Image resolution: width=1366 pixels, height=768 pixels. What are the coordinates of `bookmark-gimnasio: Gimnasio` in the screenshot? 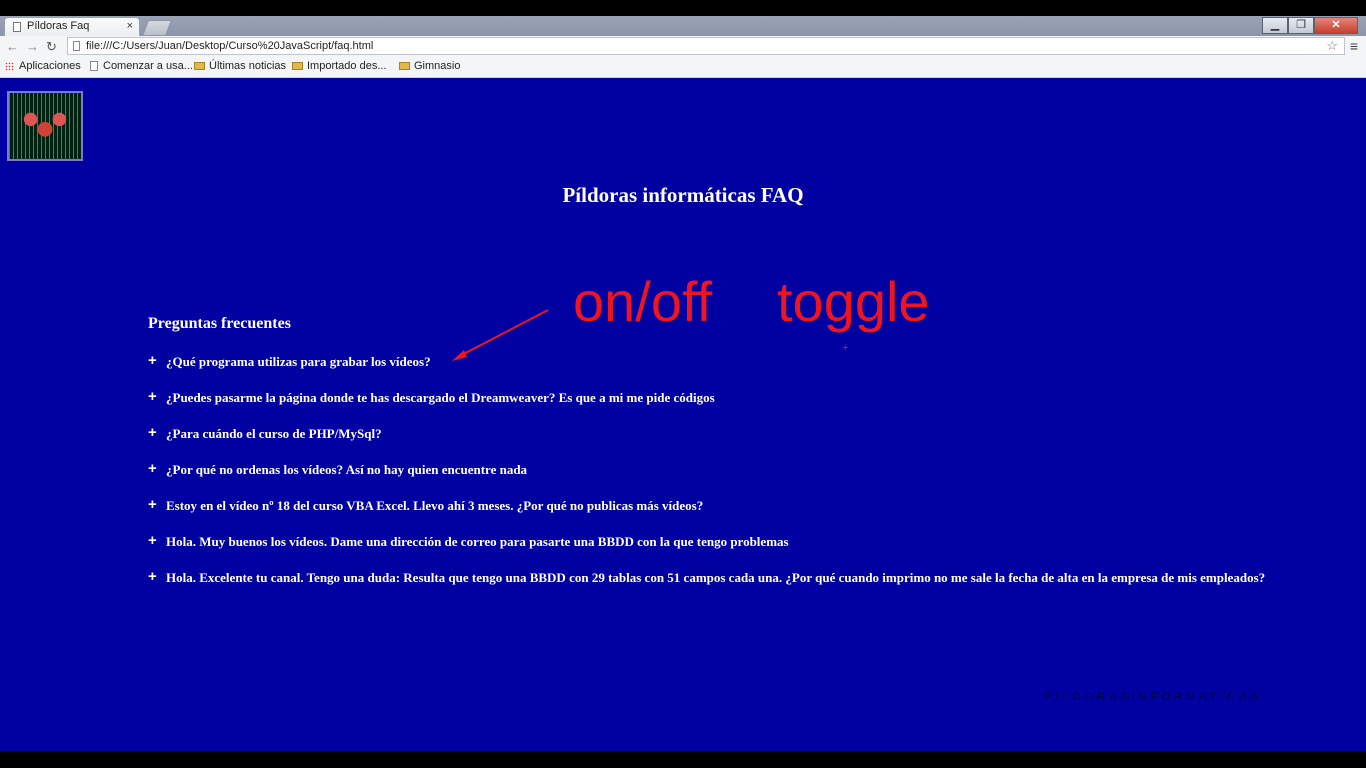 It's located at (429, 66).